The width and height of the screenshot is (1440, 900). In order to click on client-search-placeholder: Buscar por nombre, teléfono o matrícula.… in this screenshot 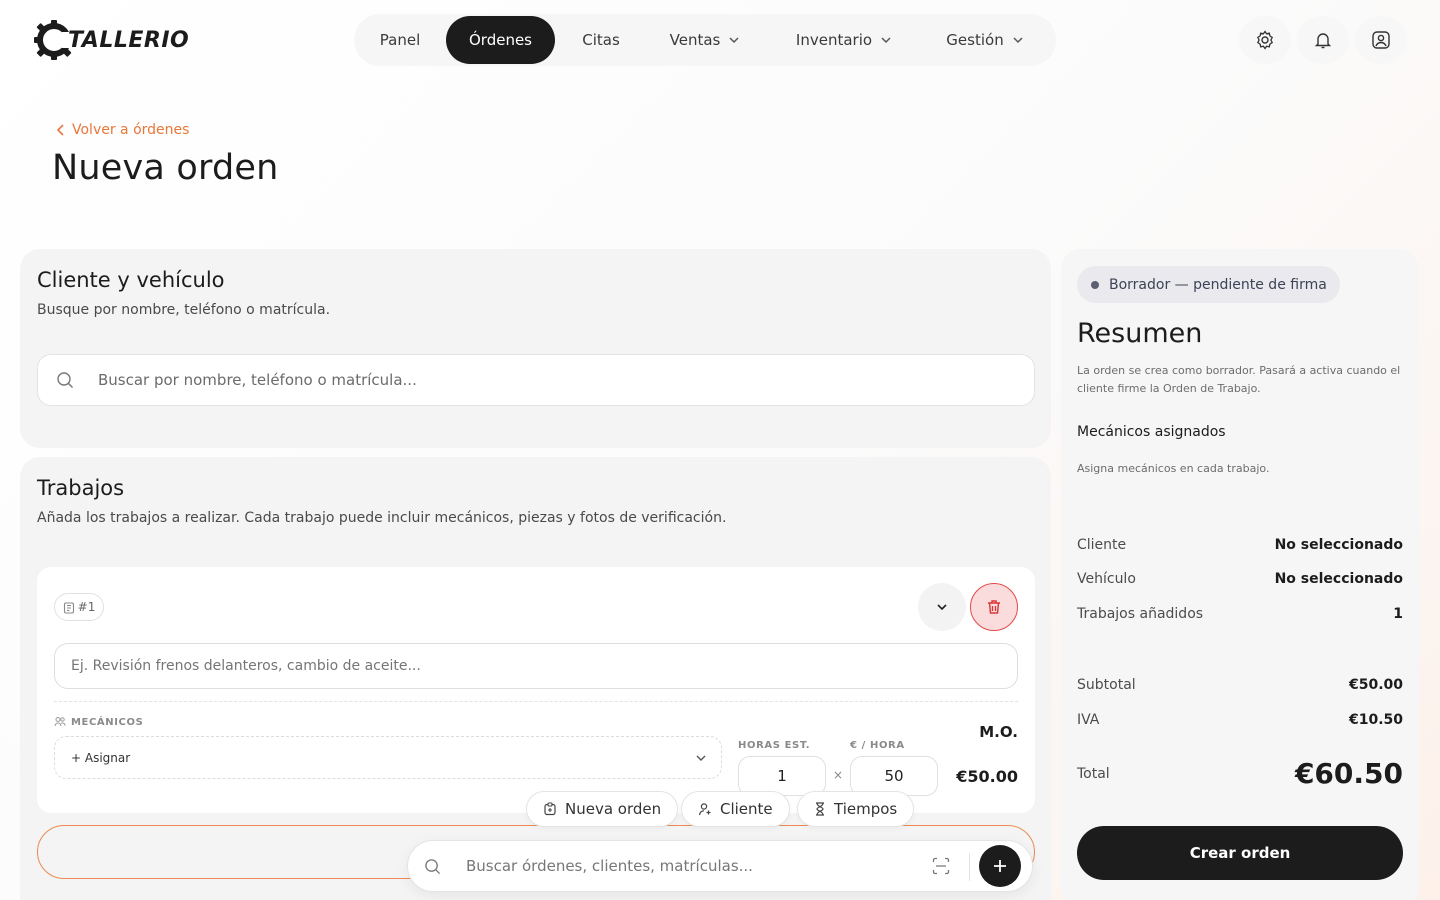, I will do `click(257, 380)`.